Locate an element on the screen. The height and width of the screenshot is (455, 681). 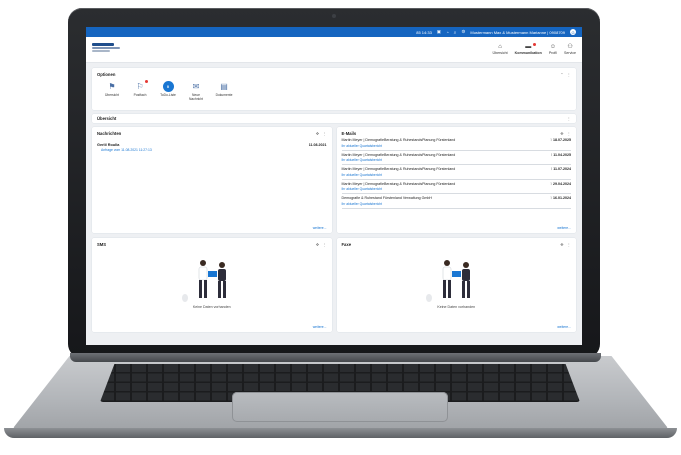
nav-service: ⚇ Service is located at coordinates (570, 49).